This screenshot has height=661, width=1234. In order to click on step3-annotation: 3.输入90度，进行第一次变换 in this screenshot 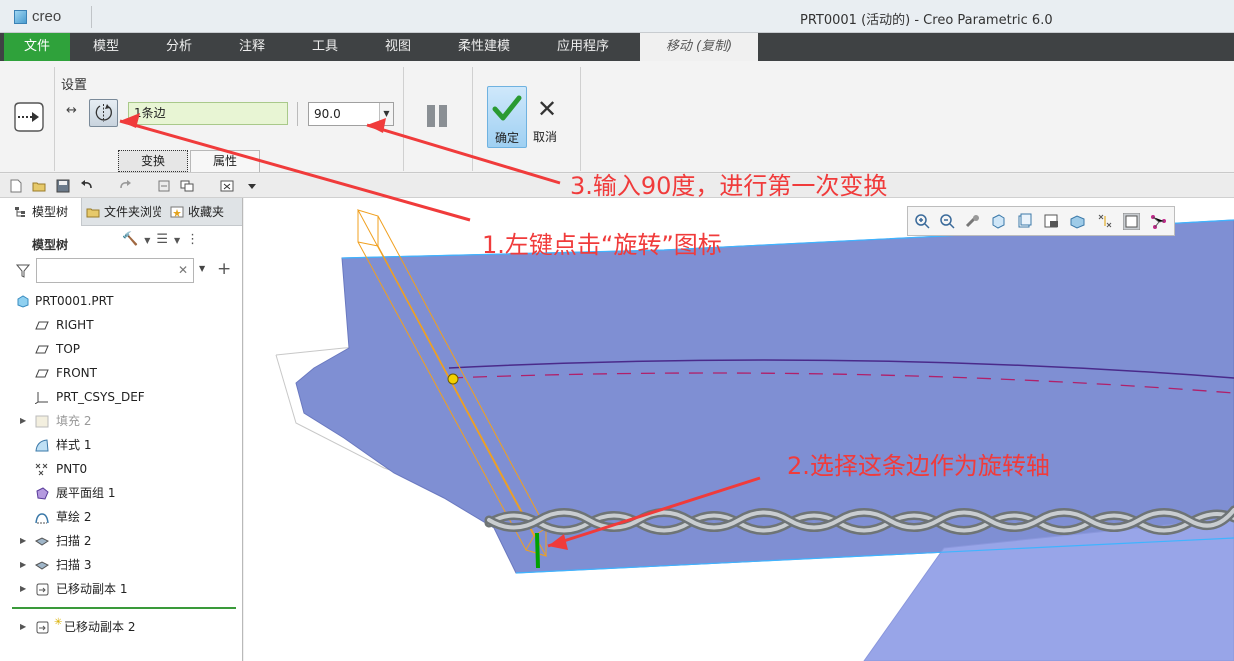, I will do `click(729, 186)`.